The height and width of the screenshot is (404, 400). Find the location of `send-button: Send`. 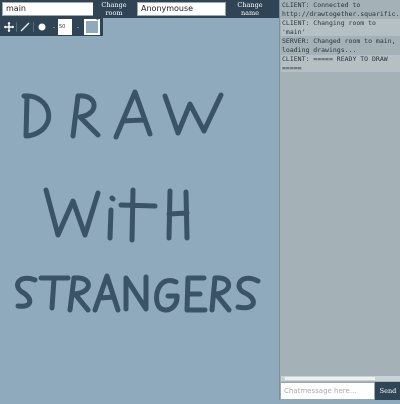

send-button: Send is located at coordinates (387, 391).